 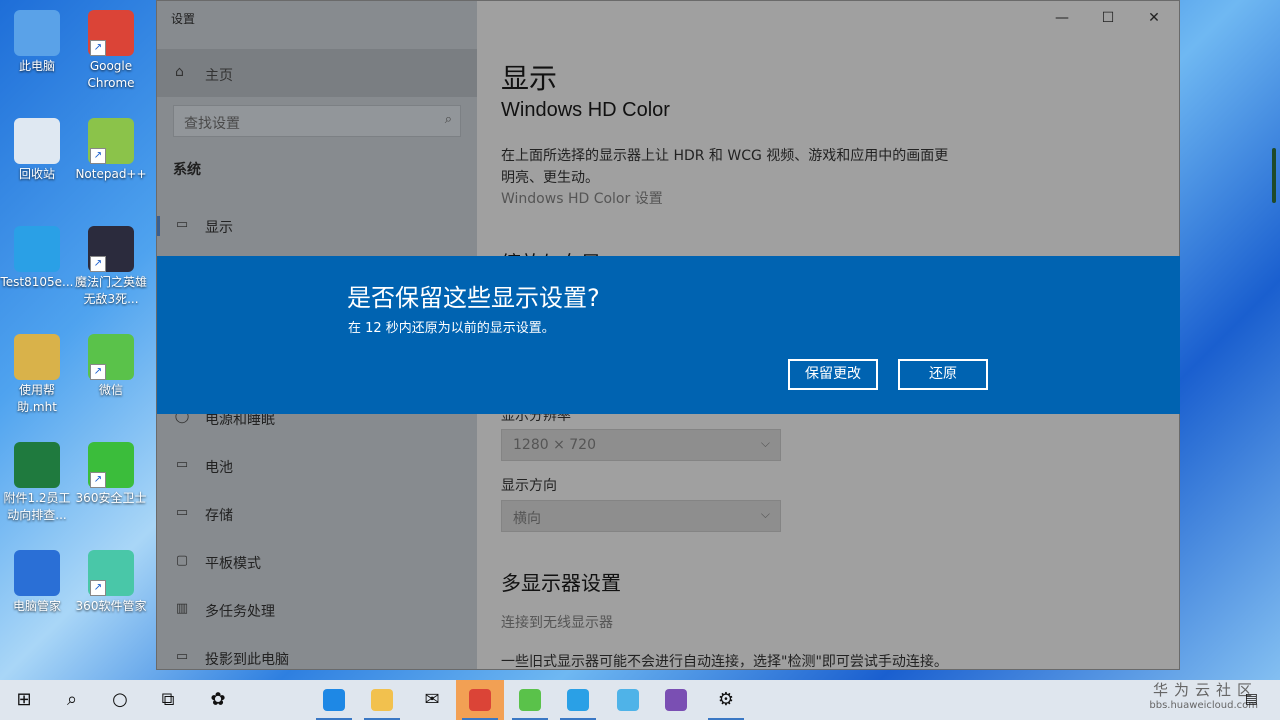 I want to click on hd-color-heading: Windows HD Color, so click(x=585, y=110).